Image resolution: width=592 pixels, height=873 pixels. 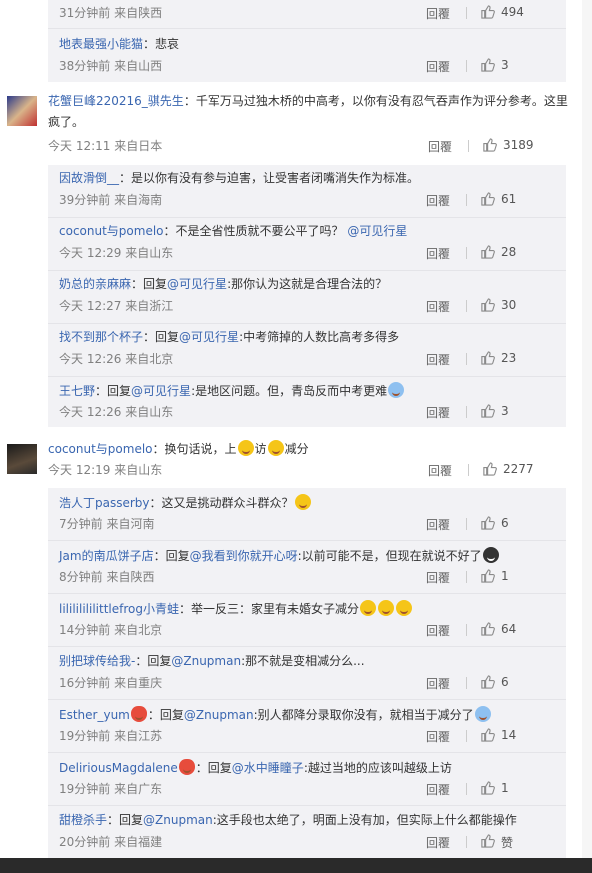 I want to click on reply-username: lilililililittlefrog小青蛙, so click(x=119, y=609).